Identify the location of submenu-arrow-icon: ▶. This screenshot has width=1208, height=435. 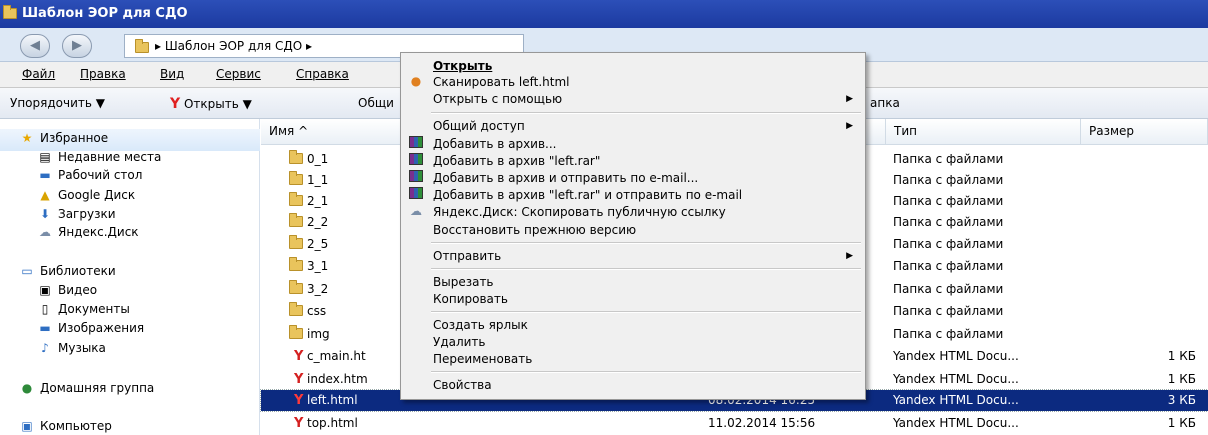
(849, 99).